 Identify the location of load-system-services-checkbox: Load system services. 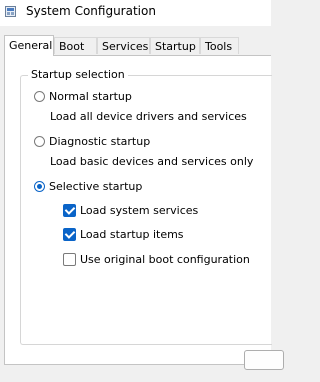
(130, 210).